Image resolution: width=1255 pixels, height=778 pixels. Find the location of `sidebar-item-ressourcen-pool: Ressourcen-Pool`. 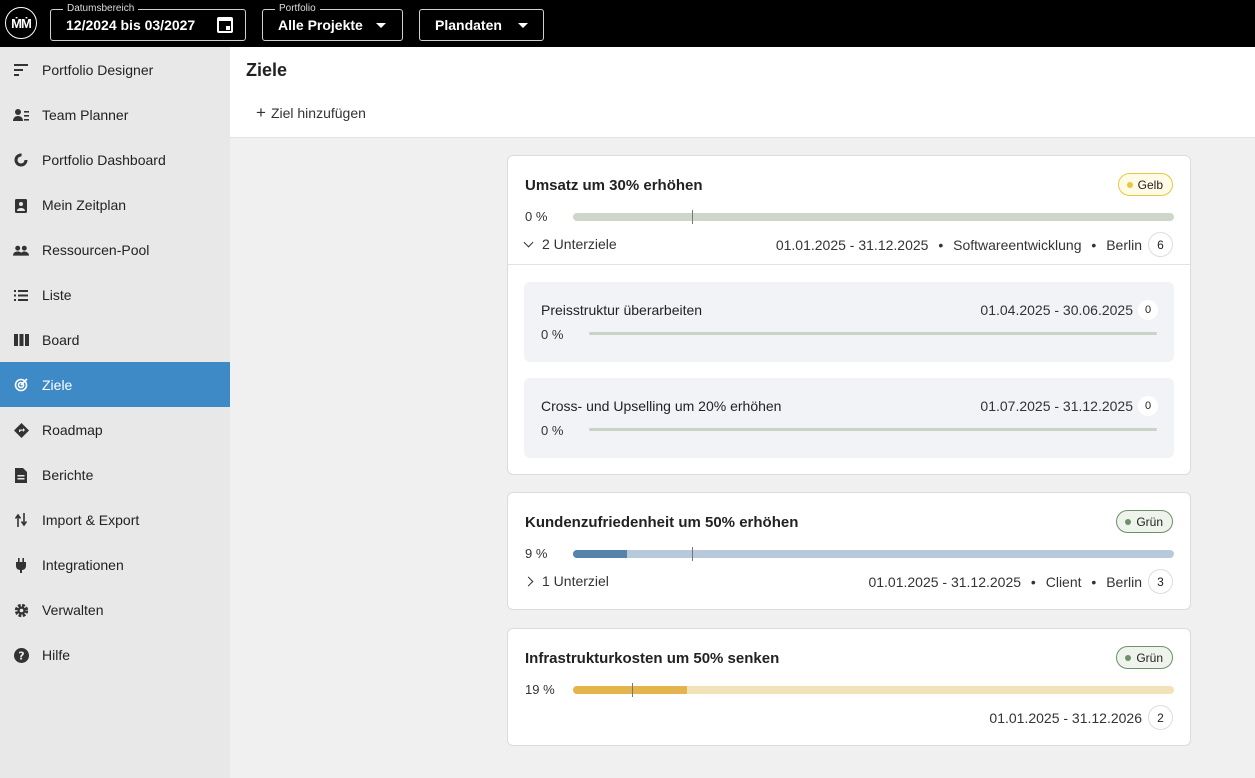

sidebar-item-ressourcen-pool: Ressourcen-Pool is located at coordinates (115, 249).